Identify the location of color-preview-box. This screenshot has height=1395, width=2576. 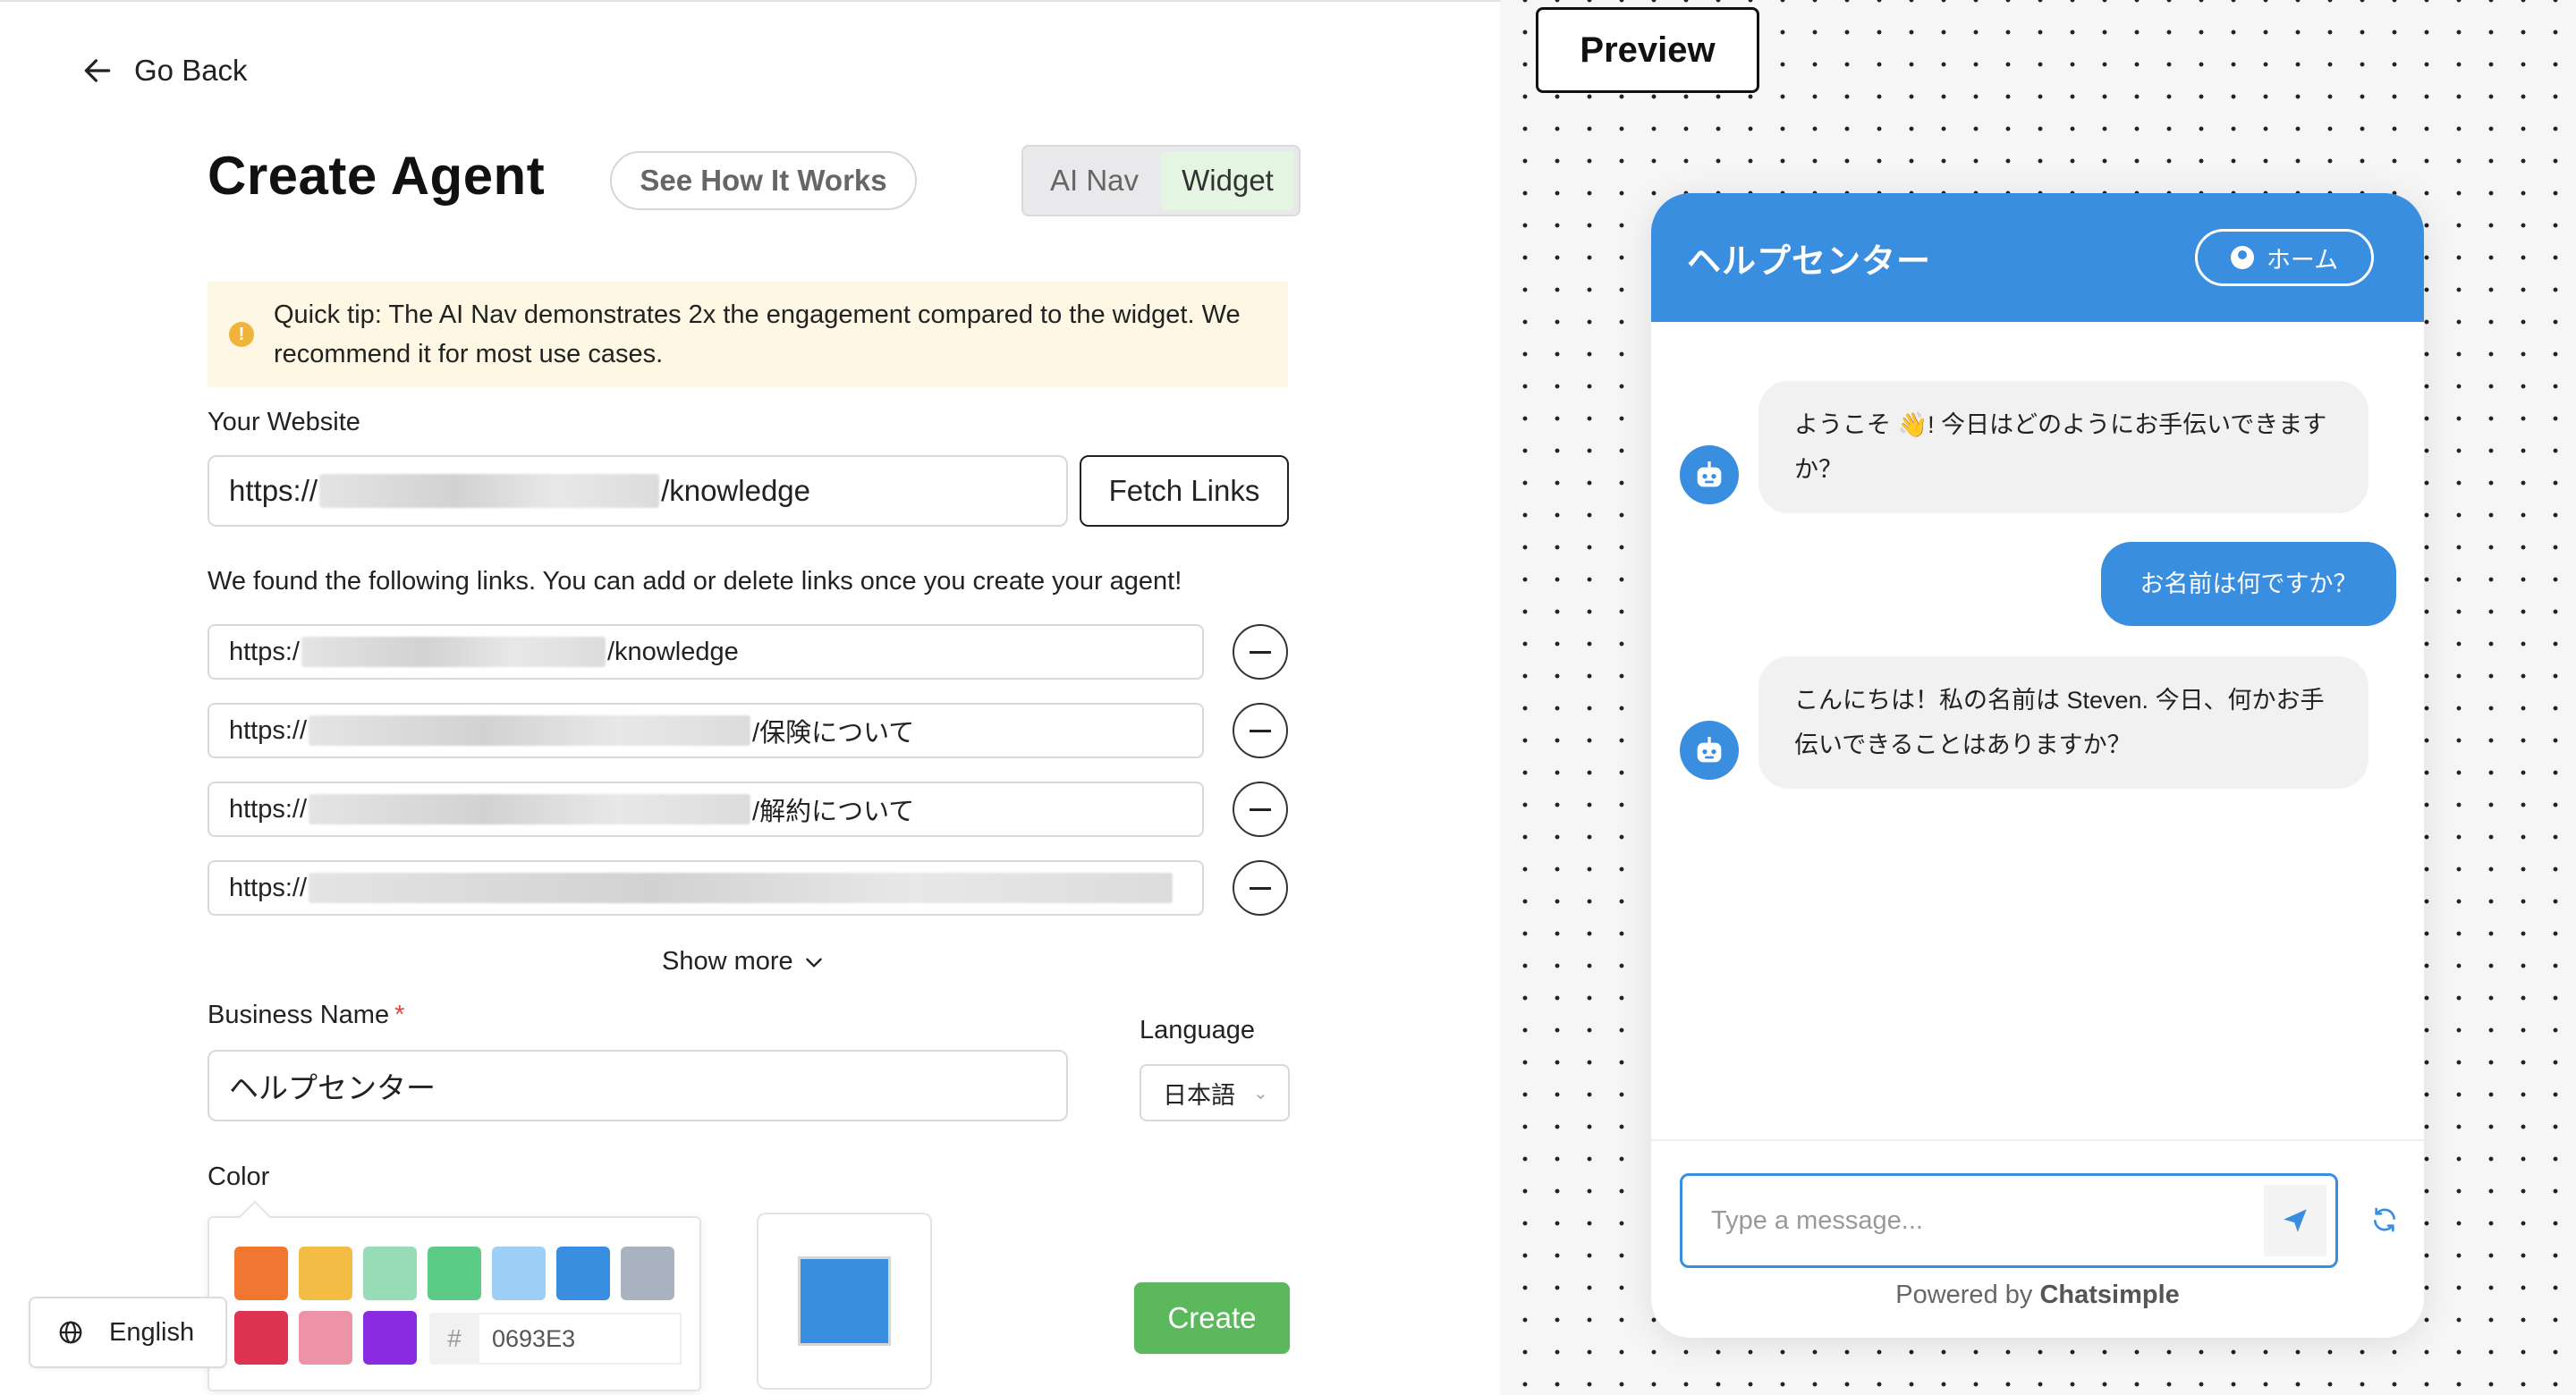
(844, 1301).